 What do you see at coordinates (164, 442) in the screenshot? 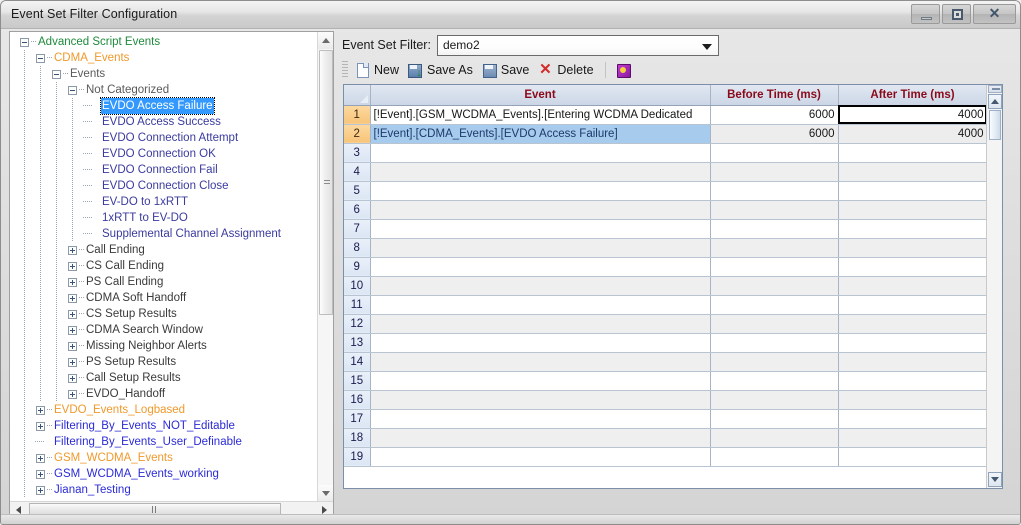
I see `tree-item: Filtering_By_Events_User_Definable` at bounding box center [164, 442].